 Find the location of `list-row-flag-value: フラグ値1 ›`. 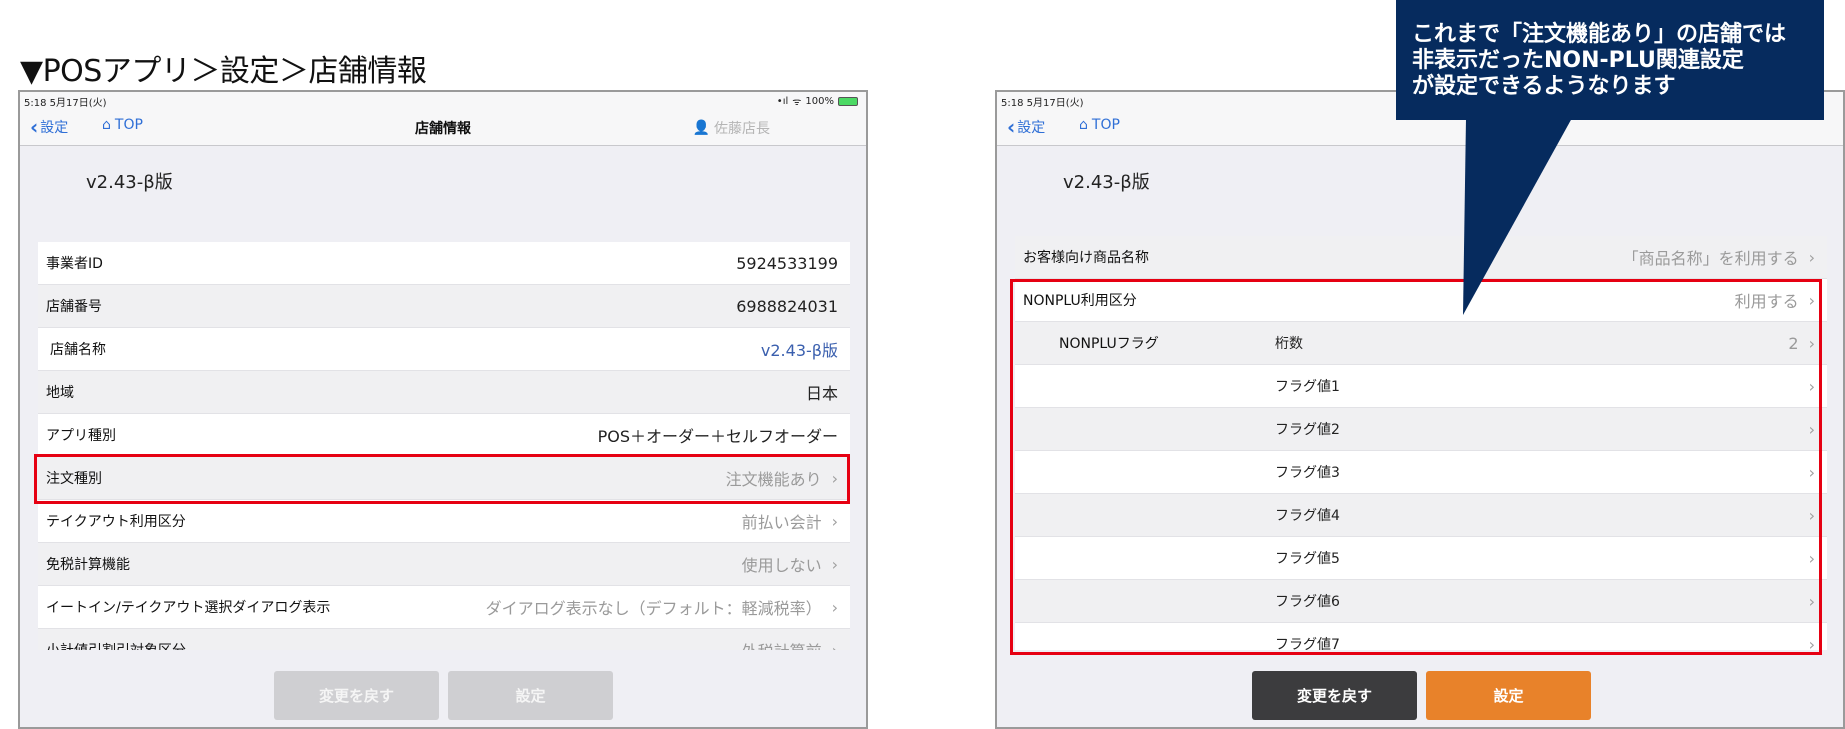

list-row-flag-value: フラグ値1 › is located at coordinates (1421, 386).